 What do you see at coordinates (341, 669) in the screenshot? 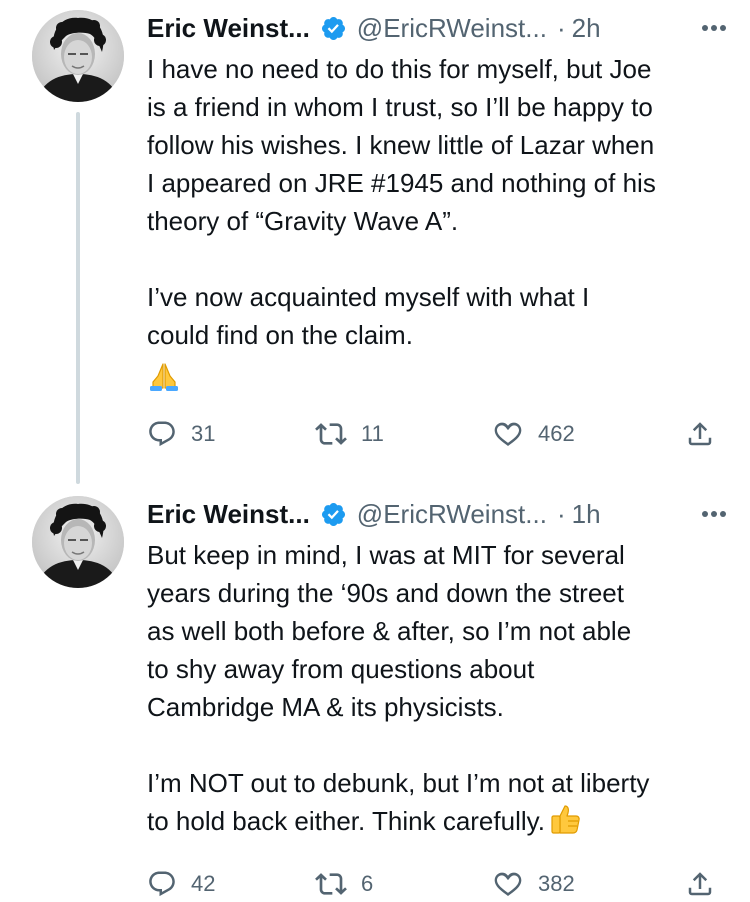
I see `tweet-text-line: to shy away from questions about` at bounding box center [341, 669].